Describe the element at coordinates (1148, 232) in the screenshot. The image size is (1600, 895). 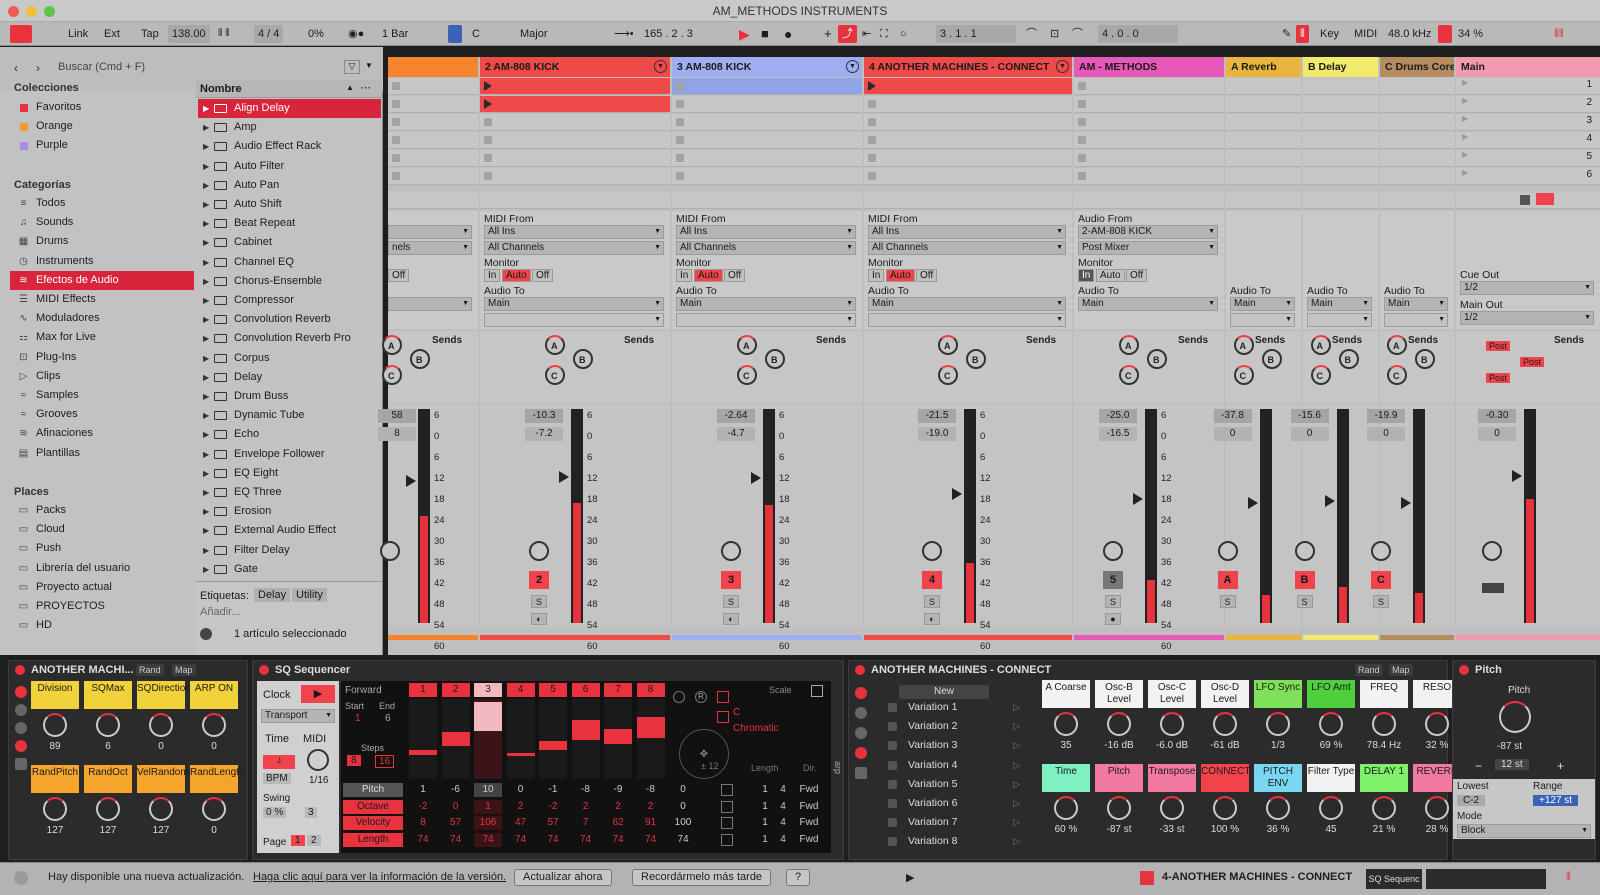
I see `audio-from-select: 2-AM-808 KICK` at that location.